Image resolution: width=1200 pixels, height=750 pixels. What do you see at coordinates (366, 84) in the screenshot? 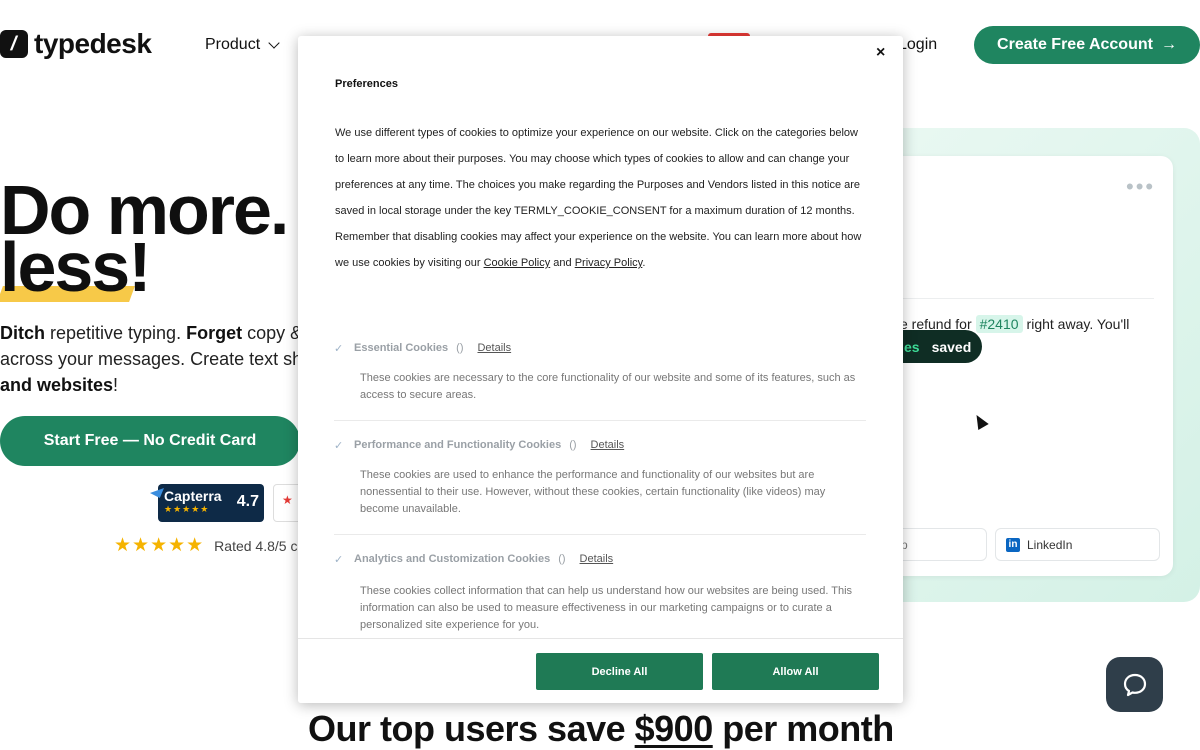
I see `modal-title: Preferences` at bounding box center [366, 84].